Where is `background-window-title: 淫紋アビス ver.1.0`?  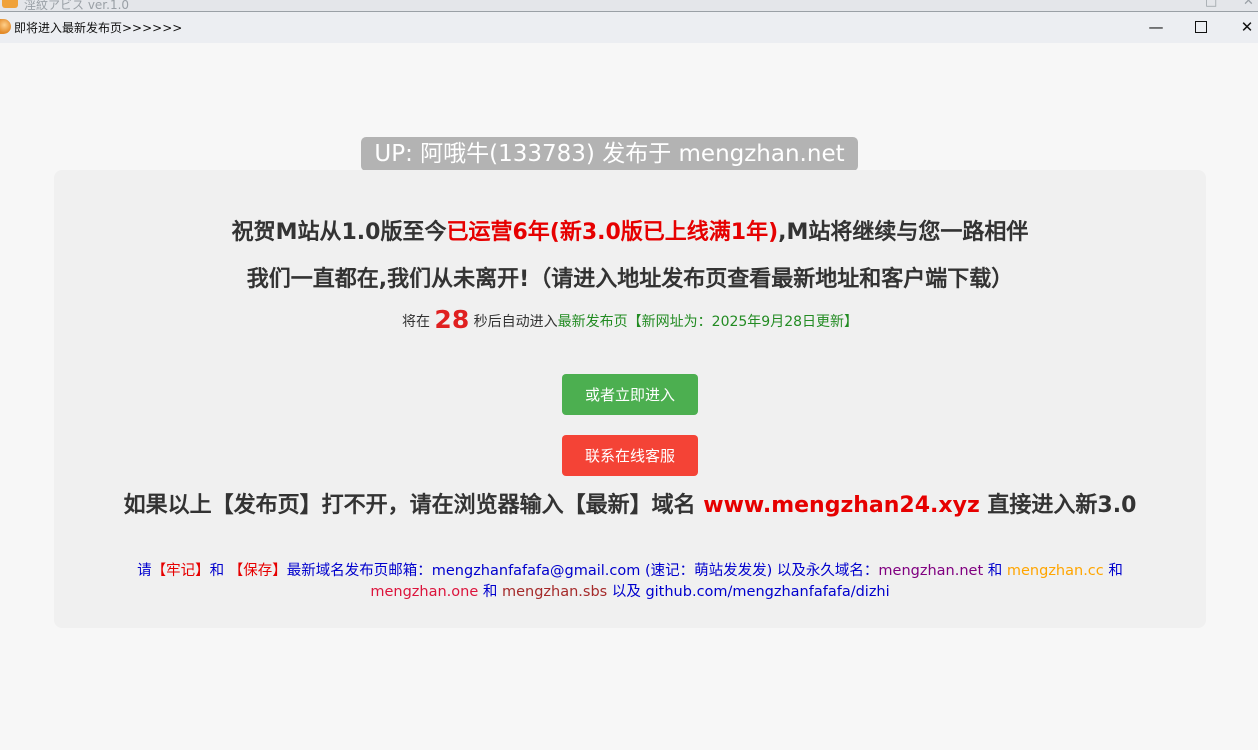 background-window-title: 淫紋アビス ver.1.0 is located at coordinates (77, 5).